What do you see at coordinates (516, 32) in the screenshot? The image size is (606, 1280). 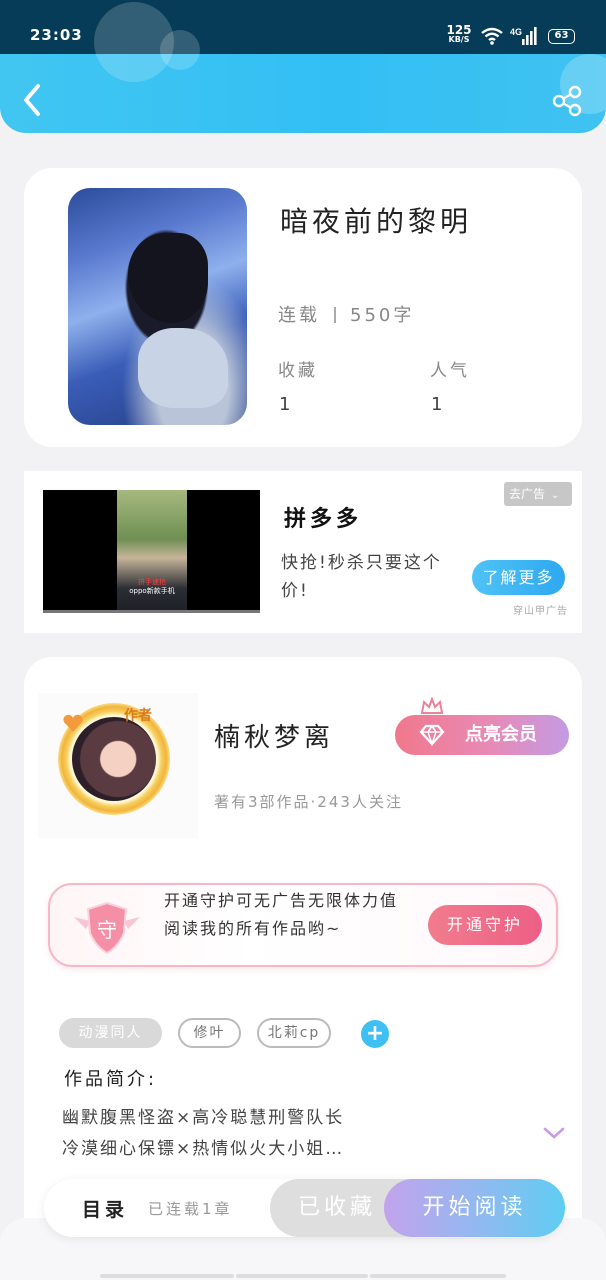 I see `svg-text: 4G` at bounding box center [516, 32].